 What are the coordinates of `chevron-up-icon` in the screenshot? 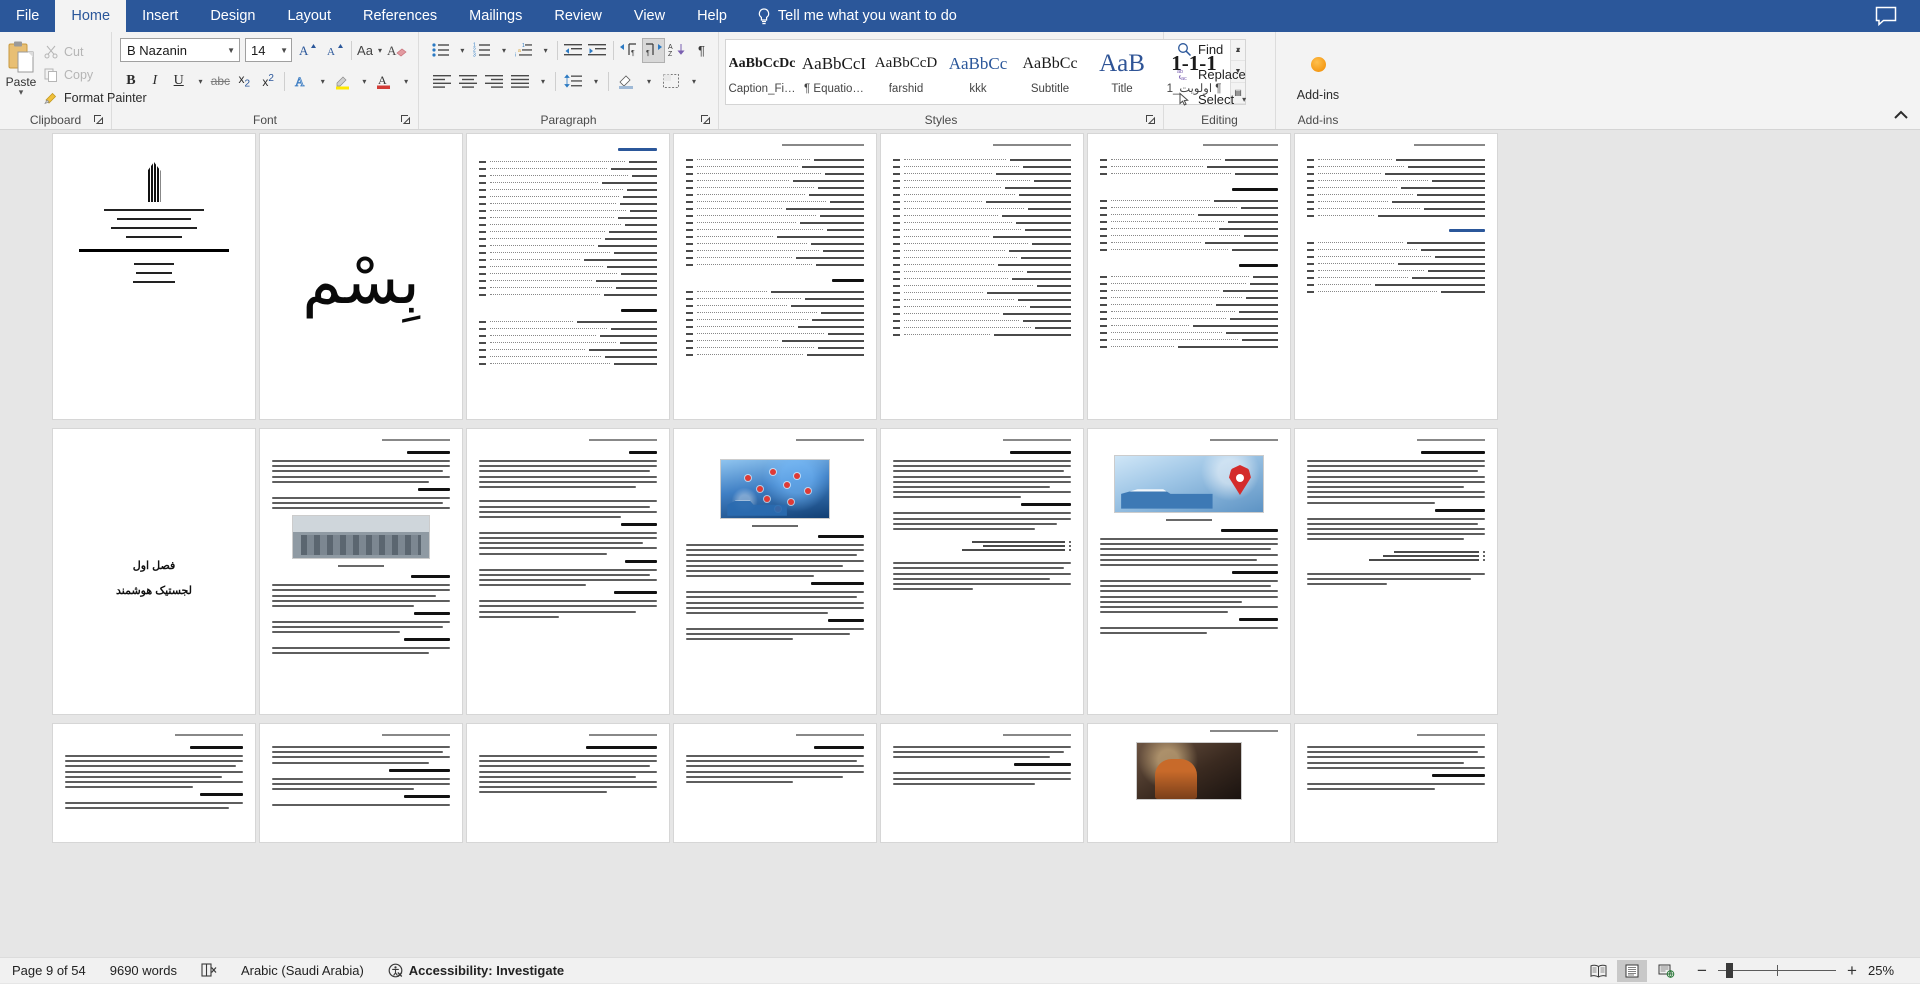 It's located at (1901, 116).